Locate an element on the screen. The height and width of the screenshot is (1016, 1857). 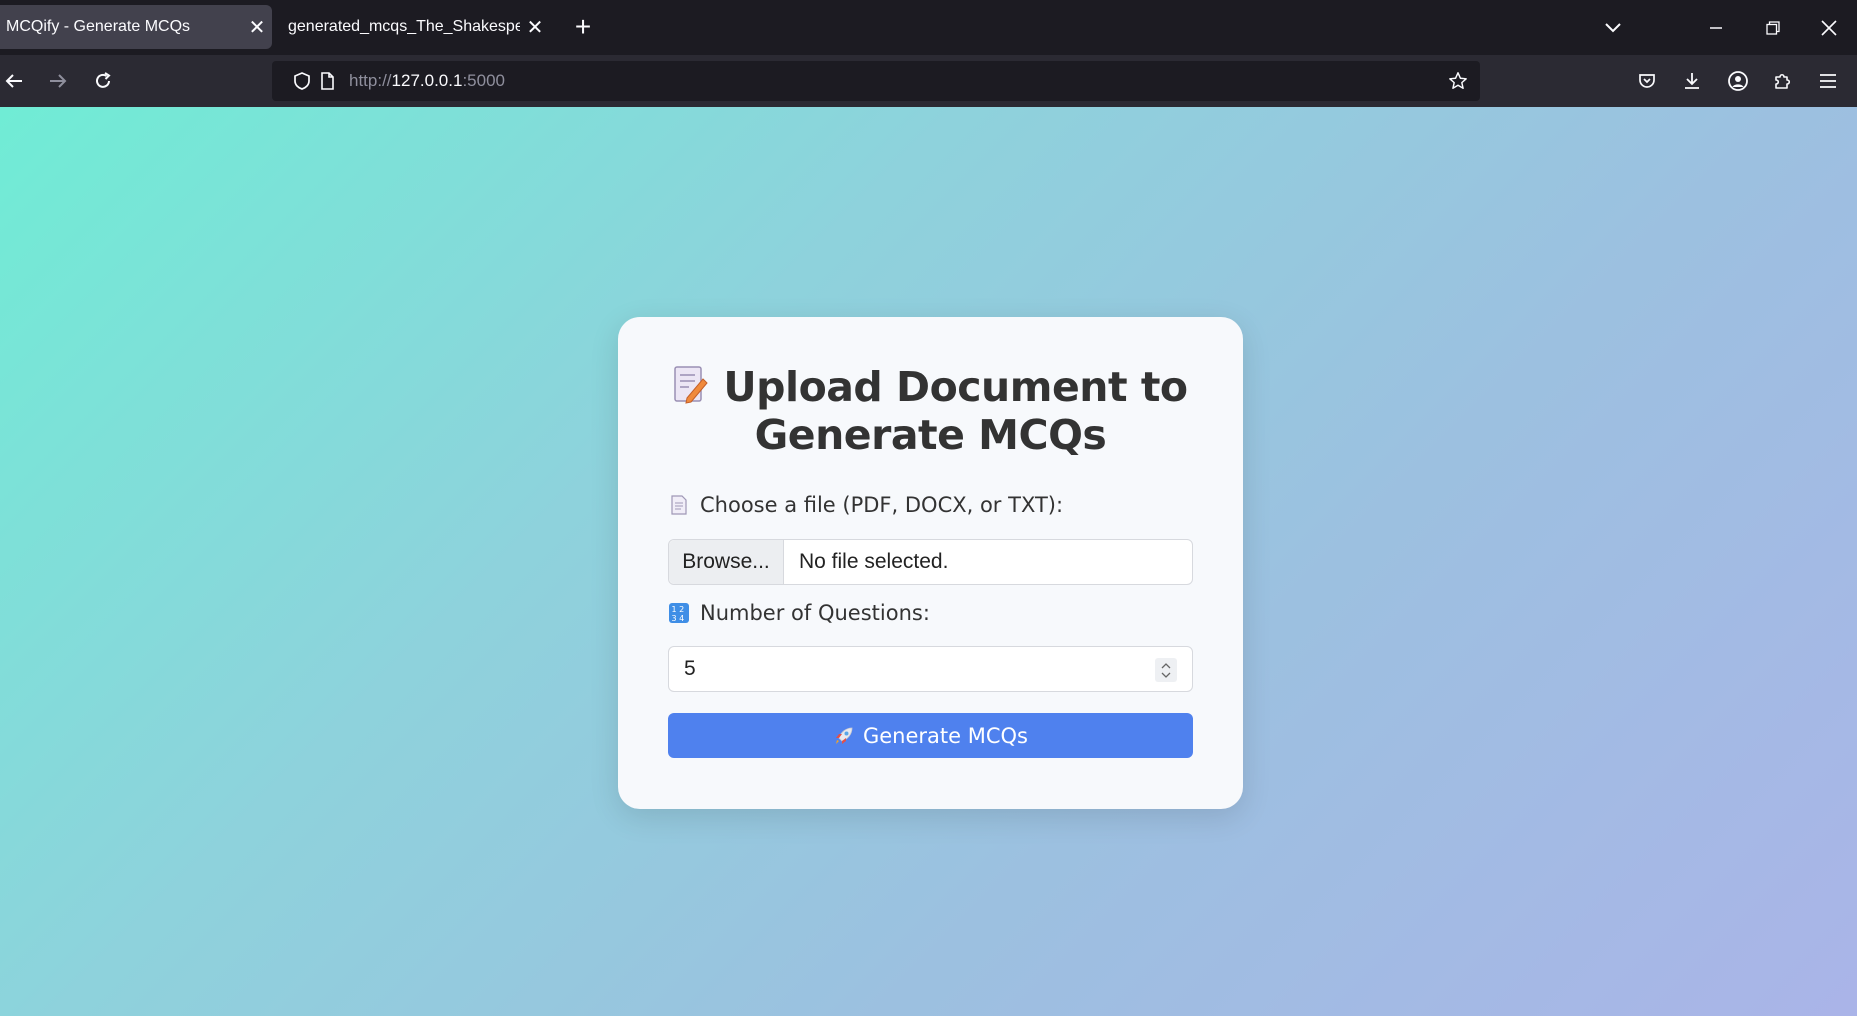
download-icon is located at coordinates (1692, 81).